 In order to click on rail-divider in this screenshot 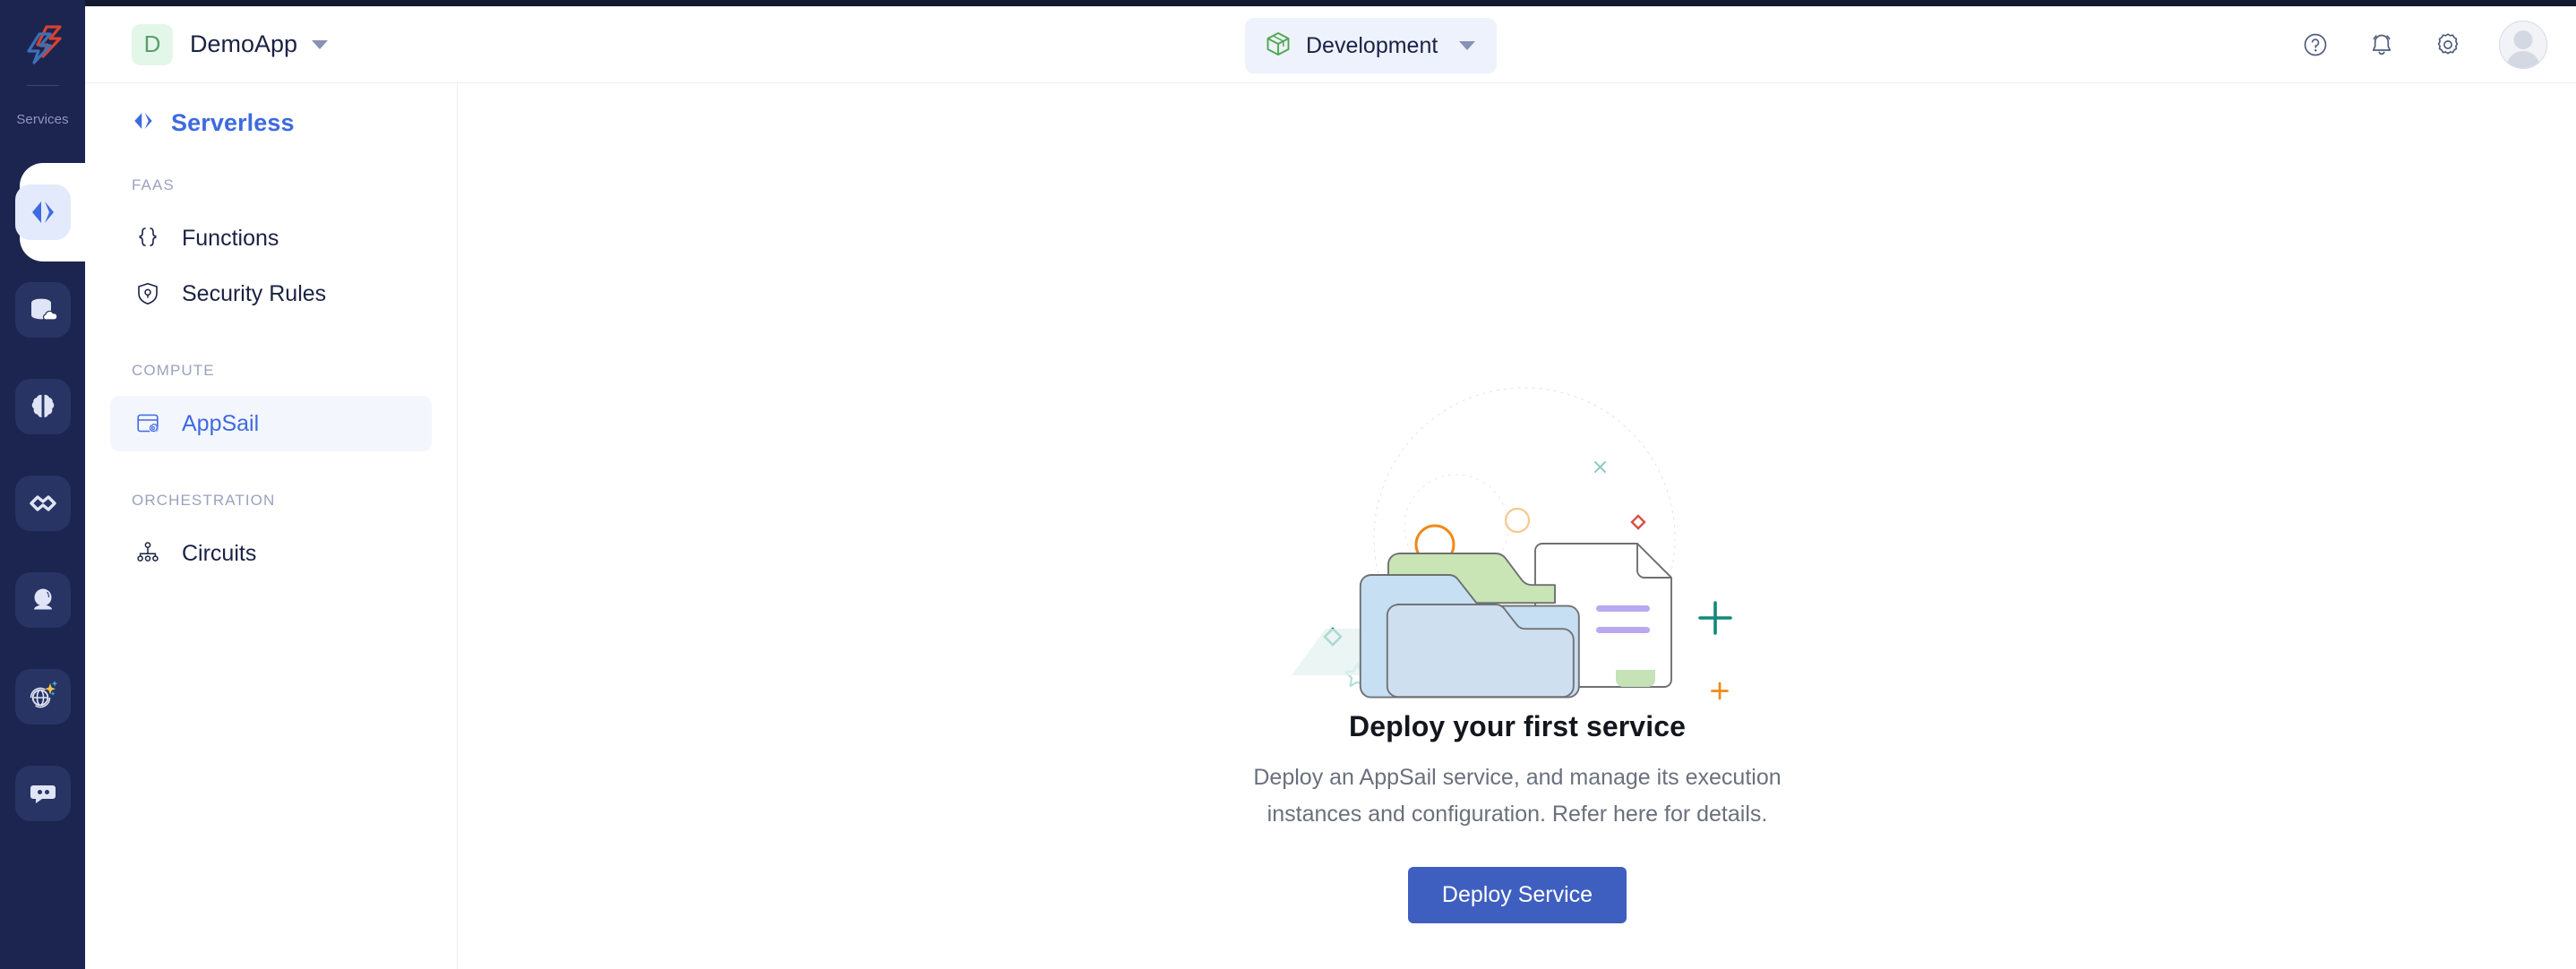, I will do `click(43, 86)`.